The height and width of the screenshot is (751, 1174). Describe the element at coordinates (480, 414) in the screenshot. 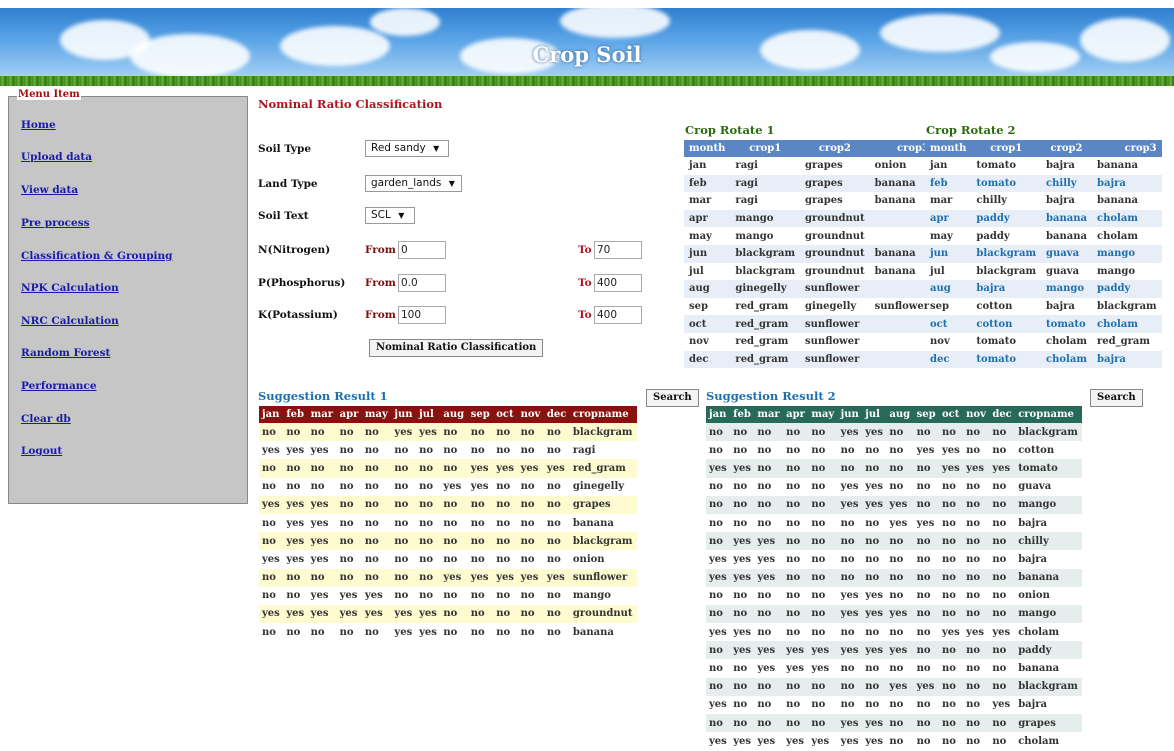

I see `column-header: sep` at that location.